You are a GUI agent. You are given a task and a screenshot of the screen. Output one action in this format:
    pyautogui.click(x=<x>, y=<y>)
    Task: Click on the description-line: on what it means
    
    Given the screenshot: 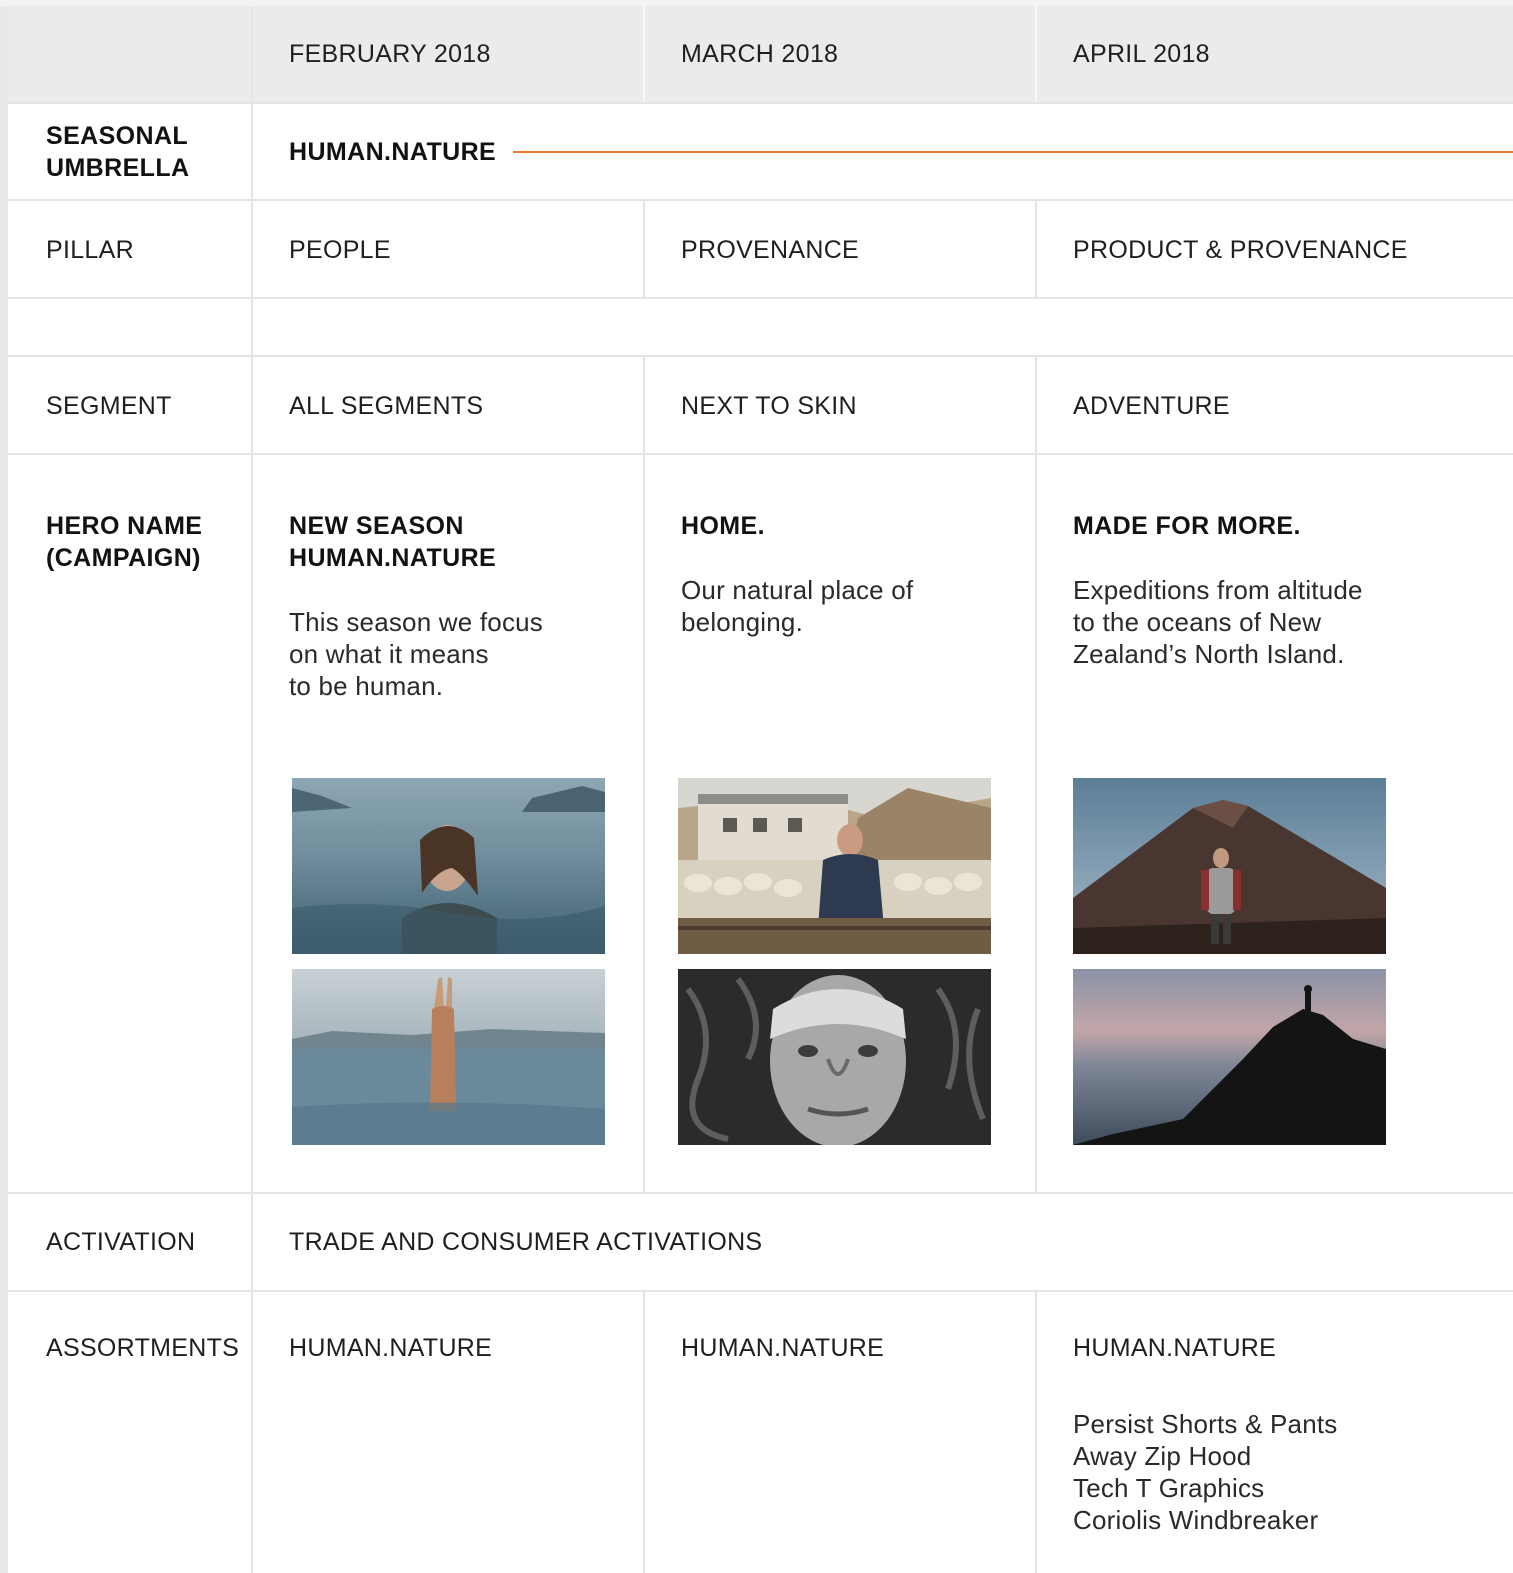 What is the action you would take?
    pyautogui.click(x=389, y=654)
    